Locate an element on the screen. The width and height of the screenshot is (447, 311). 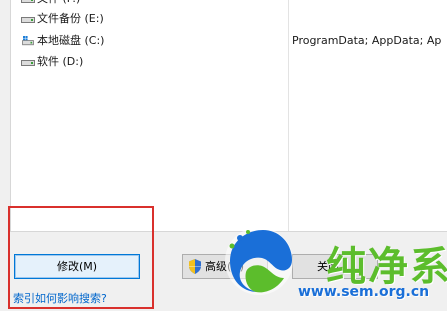
indexing-help-link: 索引如何影响搜索? is located at coordinates (60, 298).